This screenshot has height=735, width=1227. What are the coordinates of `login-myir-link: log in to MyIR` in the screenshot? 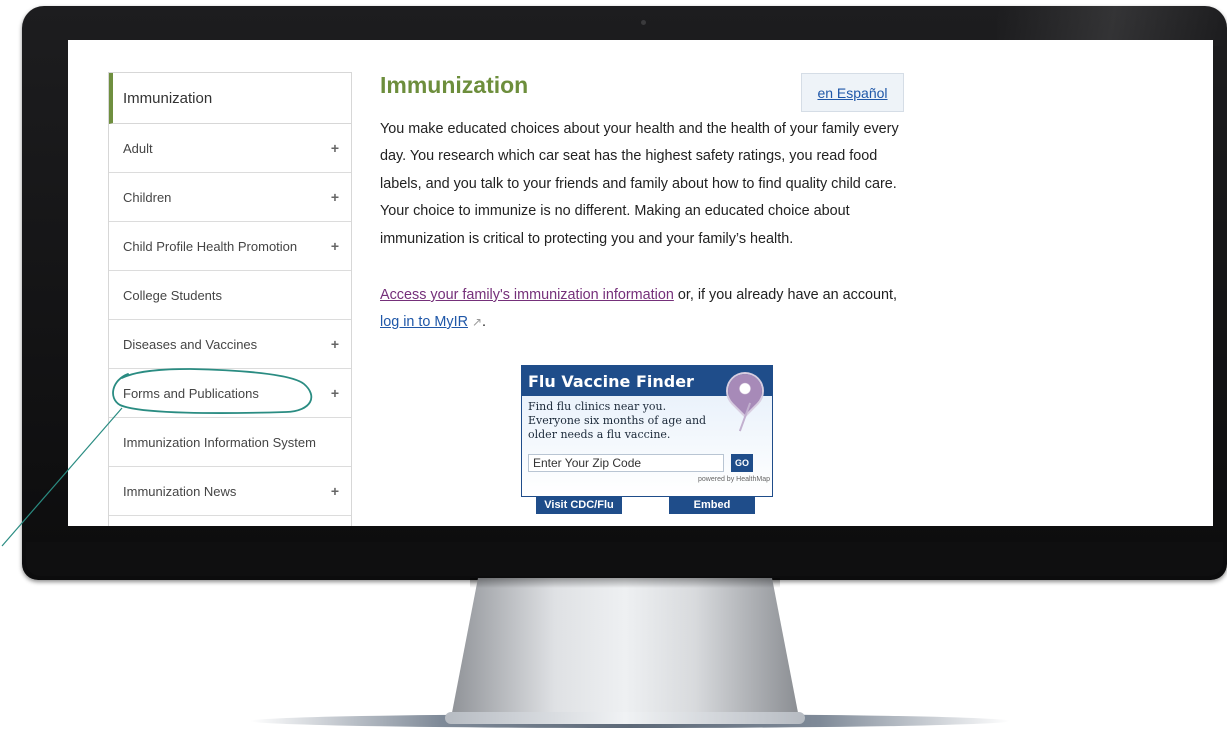 It's located at (424, 322).